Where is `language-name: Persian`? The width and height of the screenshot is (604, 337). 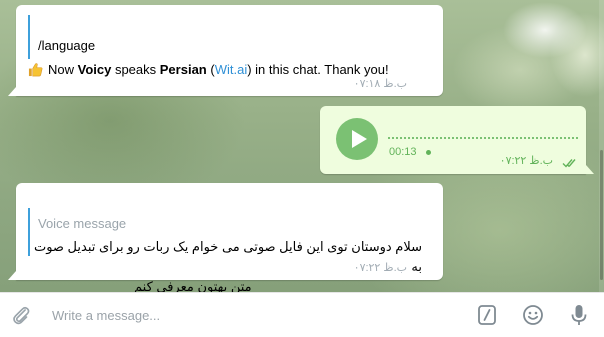
language-name: Persian is located at coordinates (183, 69).